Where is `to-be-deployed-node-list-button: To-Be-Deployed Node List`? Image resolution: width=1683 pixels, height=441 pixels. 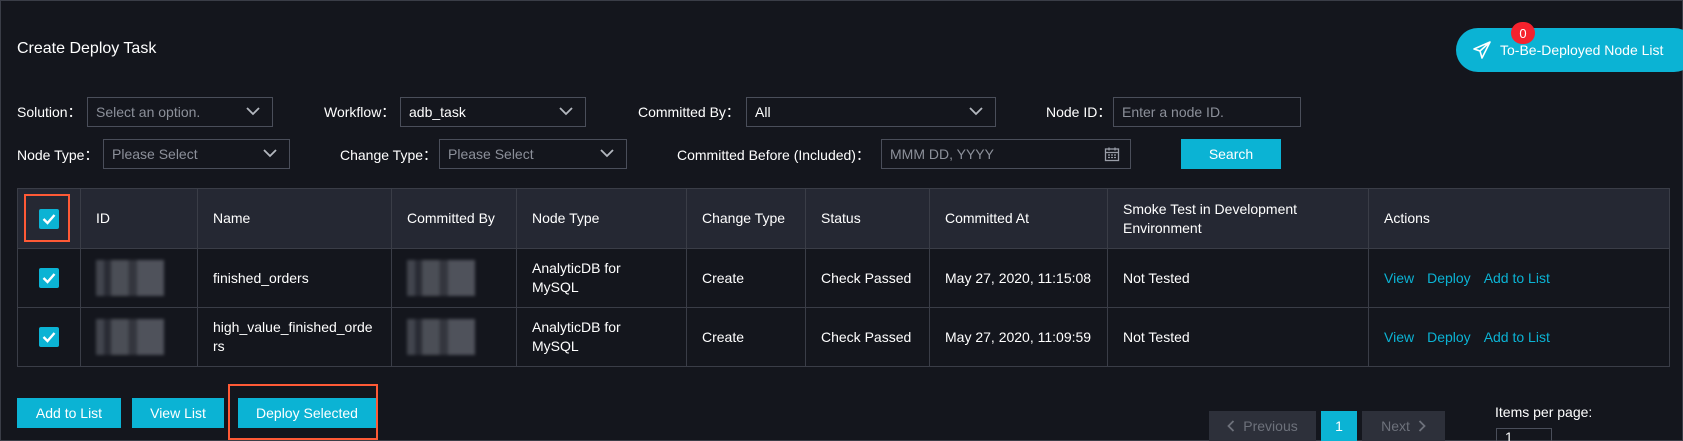 to-be-deployed-node-list-button: To-Be-Deployed Node List is located at coordinates (1569, 50).